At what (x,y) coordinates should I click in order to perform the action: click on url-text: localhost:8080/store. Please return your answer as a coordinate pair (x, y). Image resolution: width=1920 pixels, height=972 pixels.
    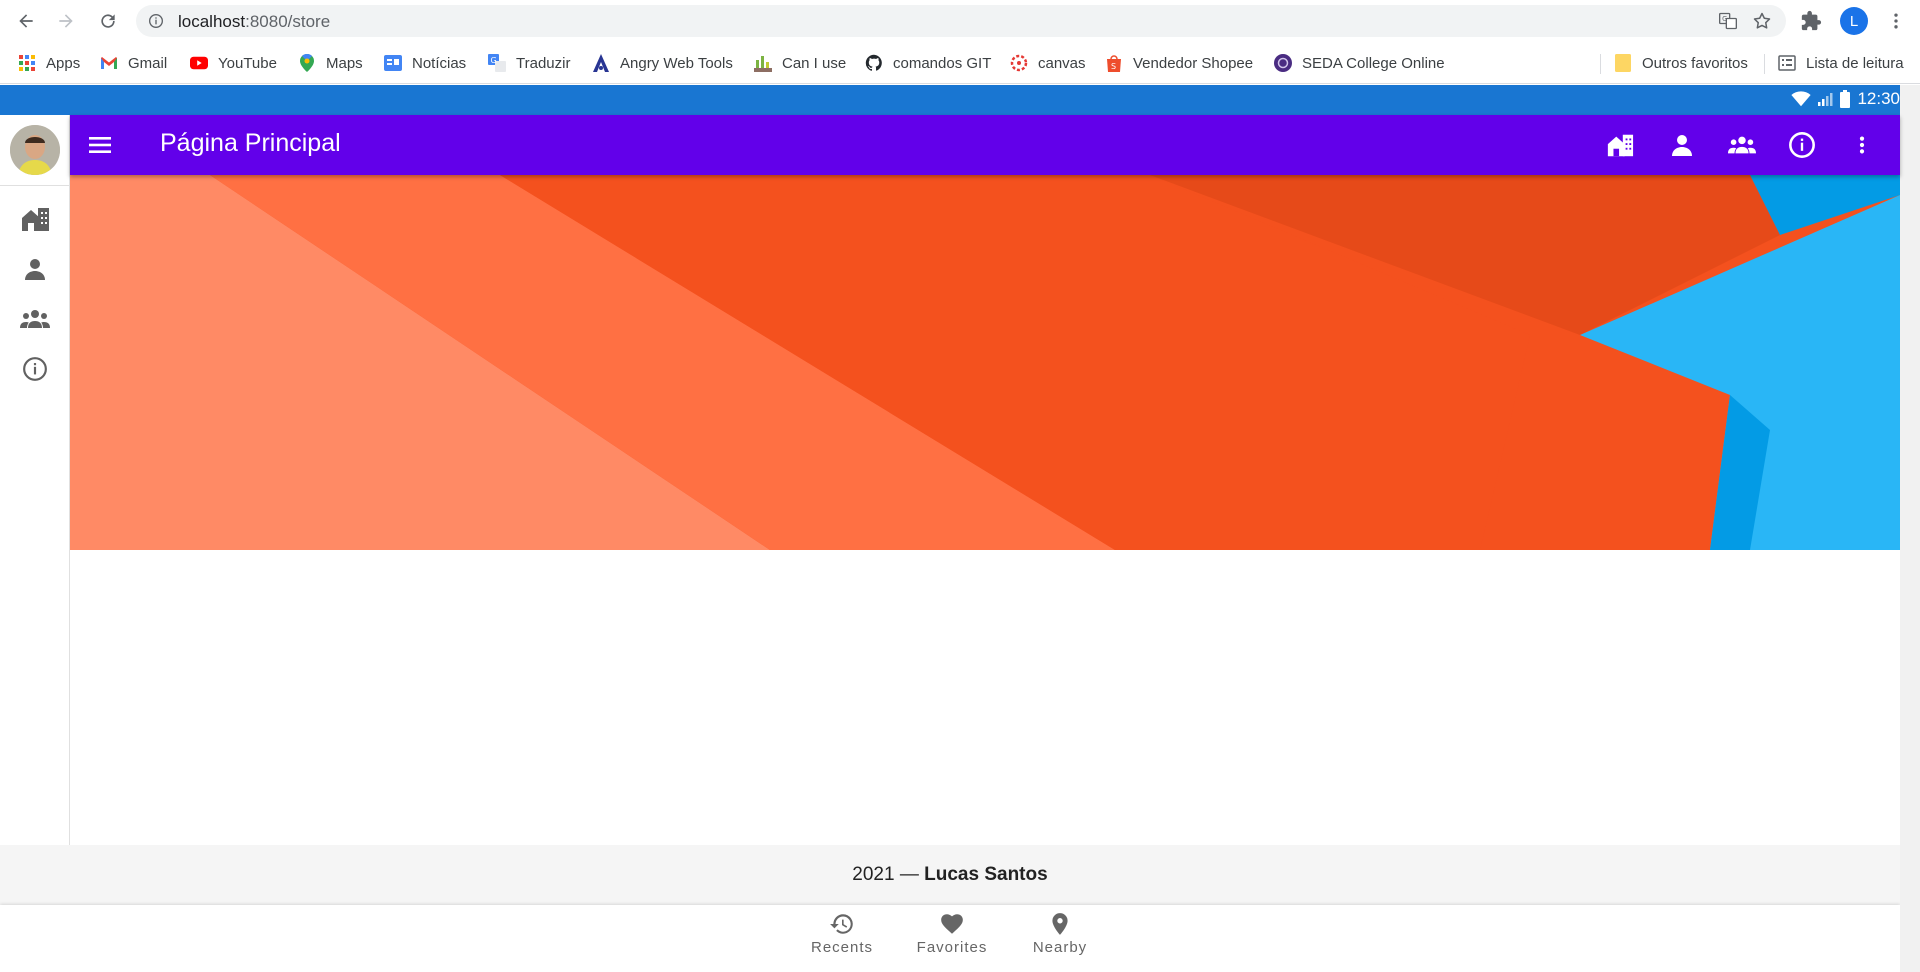
    Looking at the image, I should click on (254, 22).